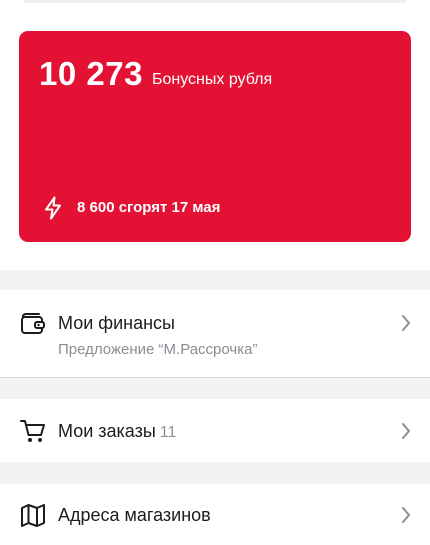  I want to click on map-icon, so click(33, 515).